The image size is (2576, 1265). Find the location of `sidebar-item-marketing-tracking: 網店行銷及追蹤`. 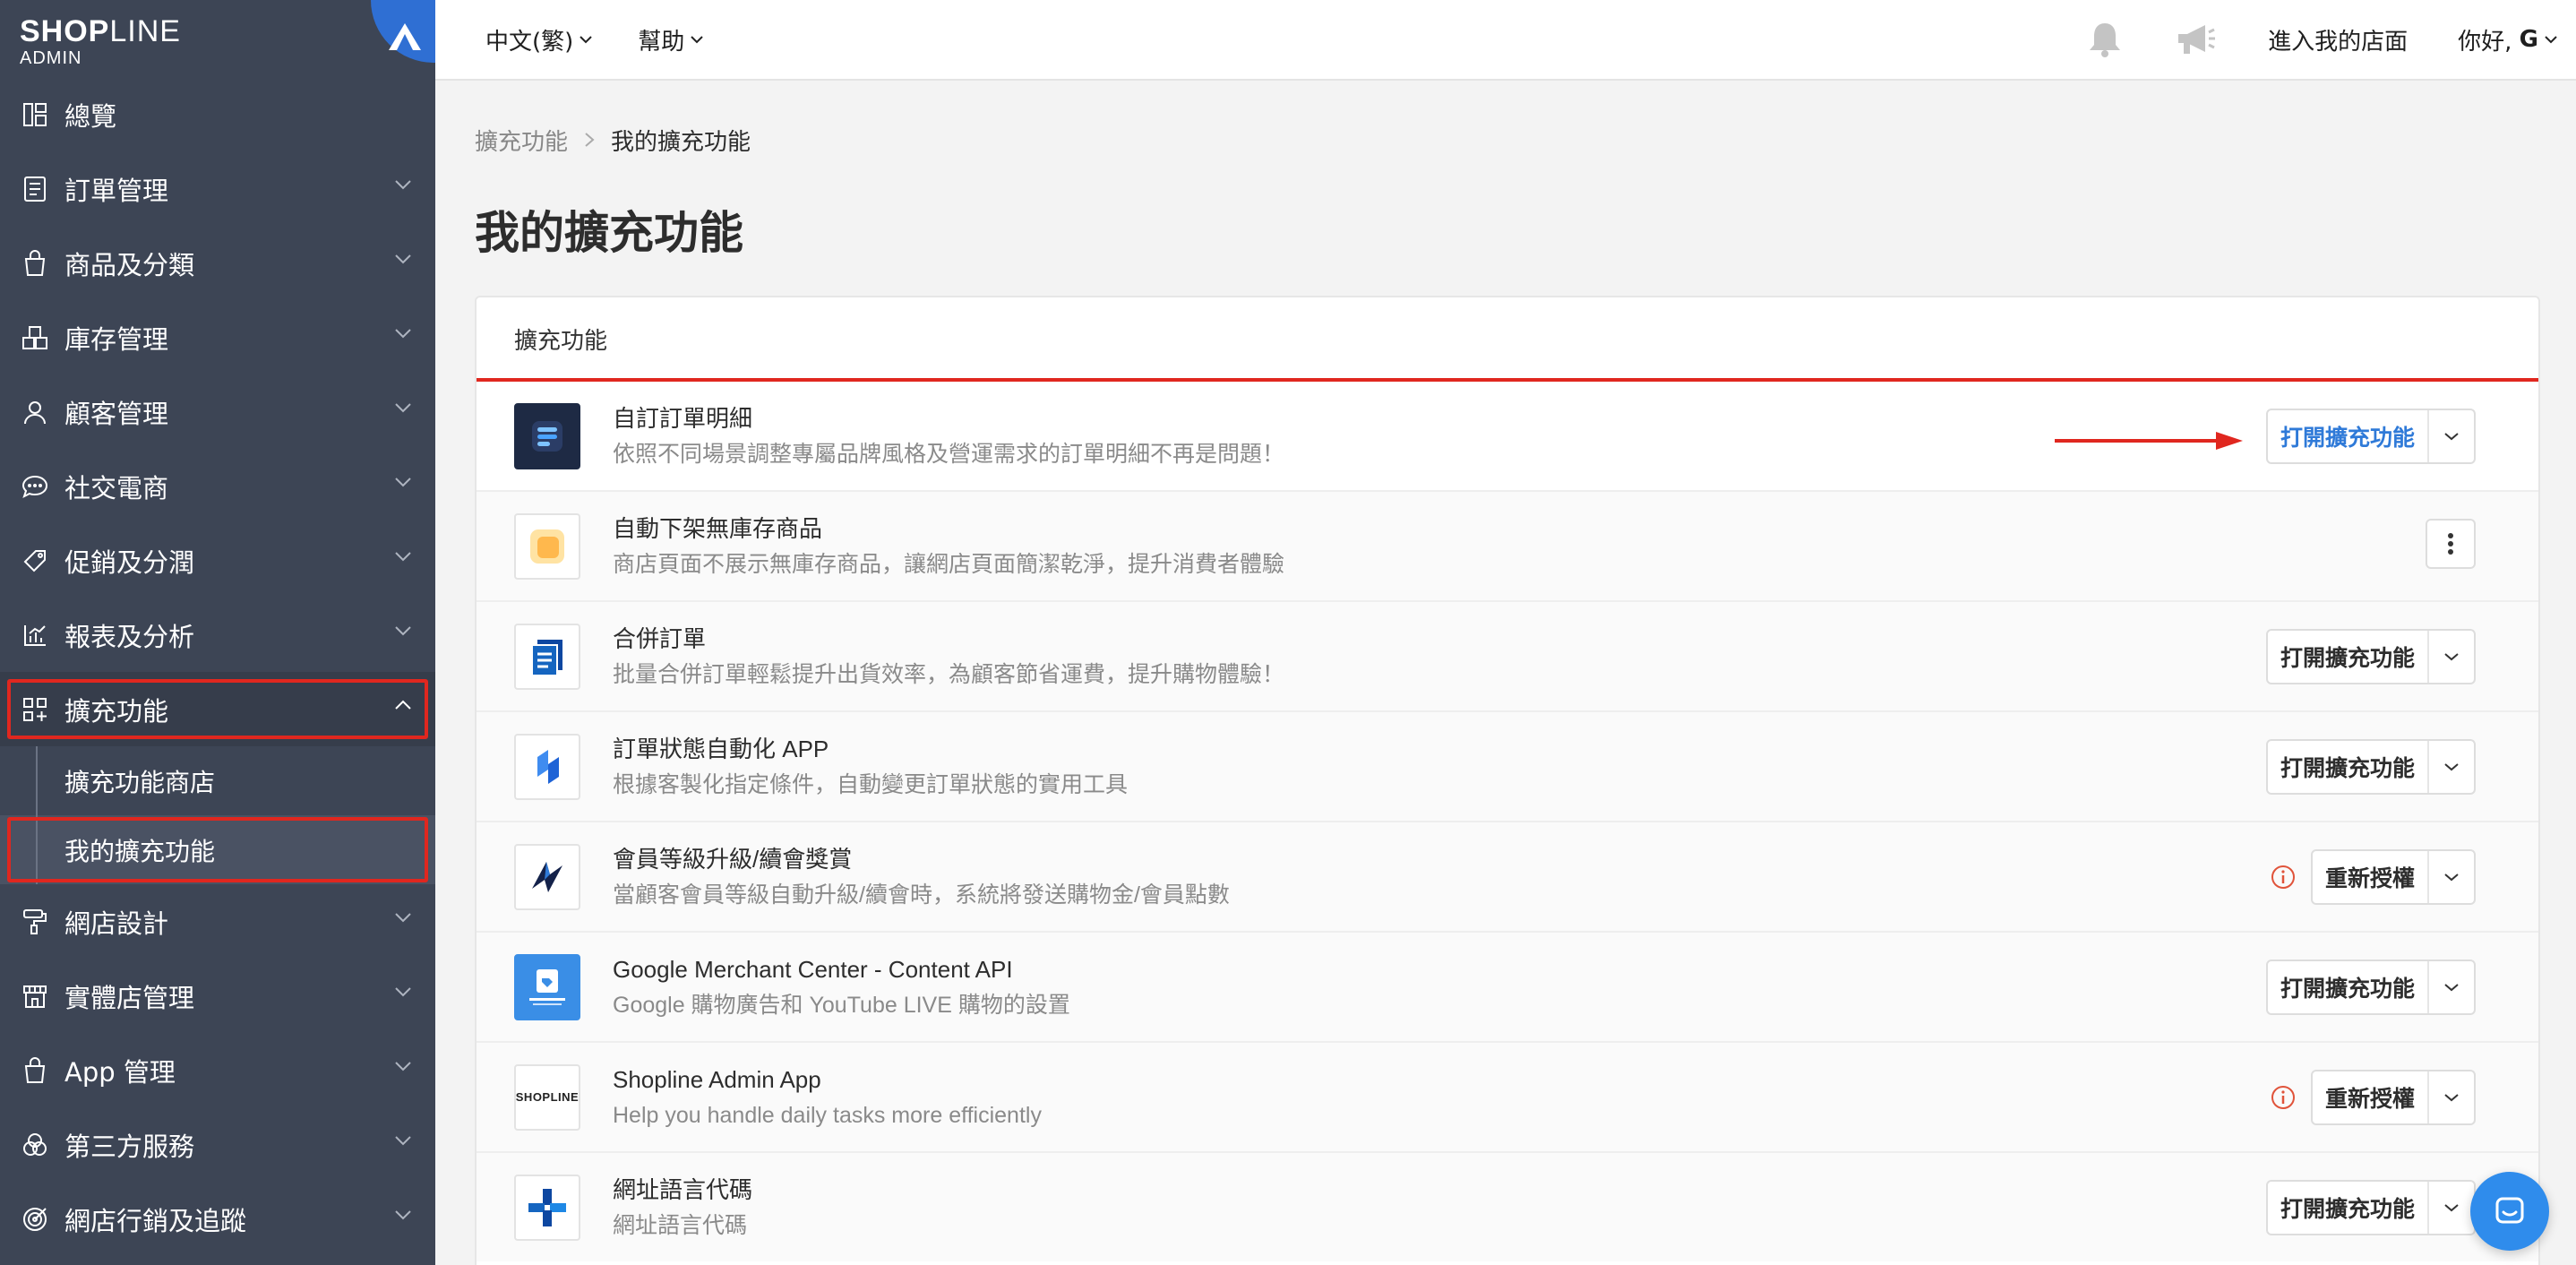

sidebar-item-marketing-tracking: 網店行銷及追蹤 is located at coordinates (217, 1219).